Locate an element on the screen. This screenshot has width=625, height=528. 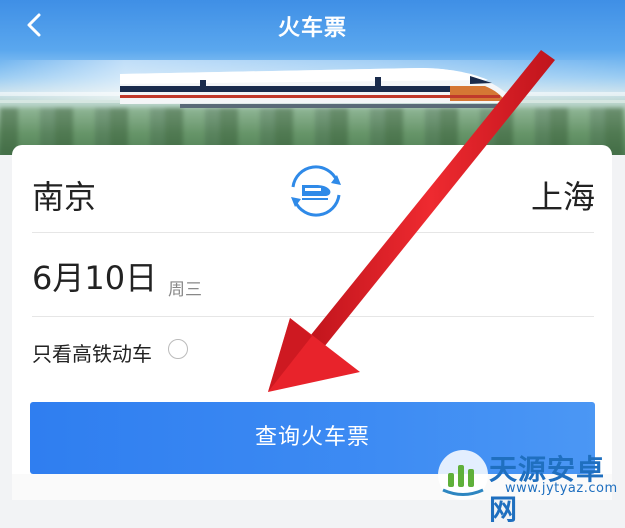
from-city: 南京 is located at coordinates (64, 195).